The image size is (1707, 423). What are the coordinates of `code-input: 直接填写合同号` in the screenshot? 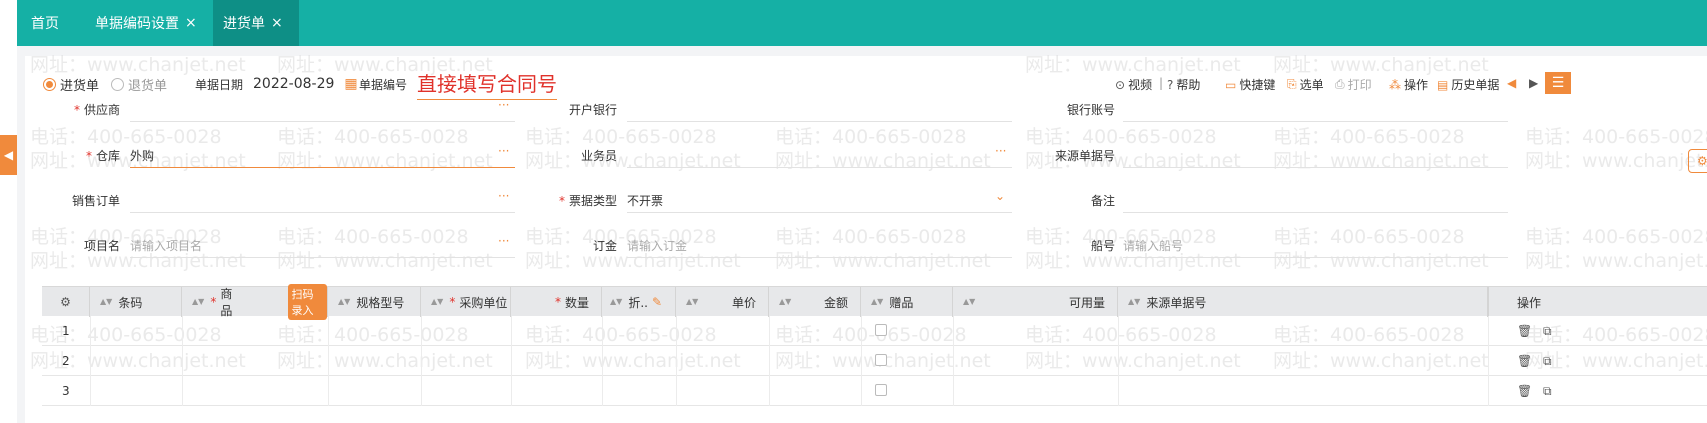 It's located at (487, 84).